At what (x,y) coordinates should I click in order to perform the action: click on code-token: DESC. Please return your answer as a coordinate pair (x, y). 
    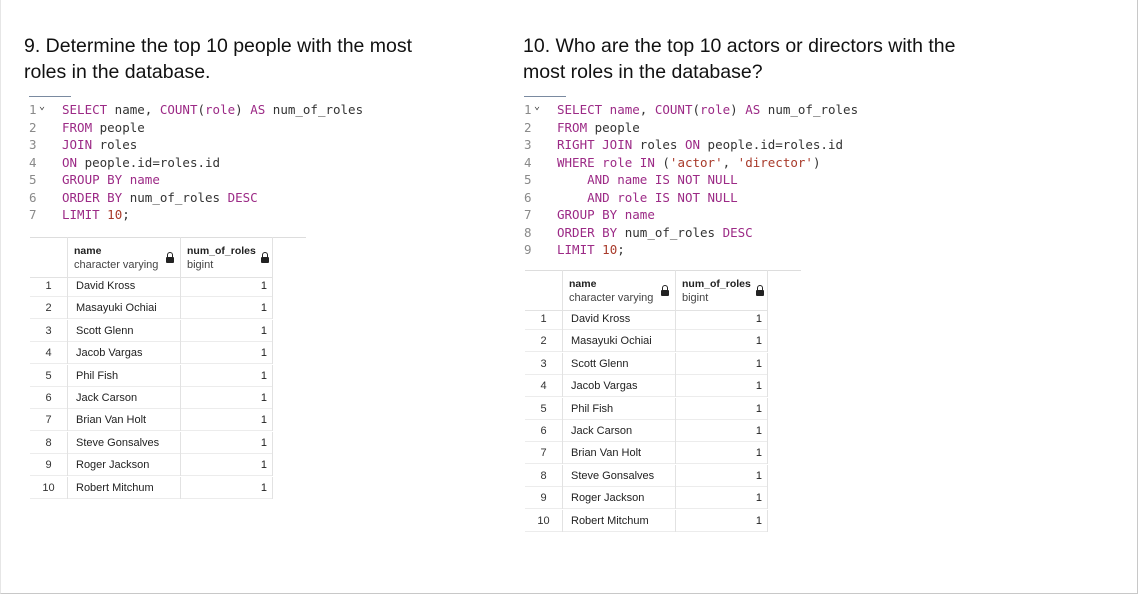
    Looking at the image, I should click on (737, 232).